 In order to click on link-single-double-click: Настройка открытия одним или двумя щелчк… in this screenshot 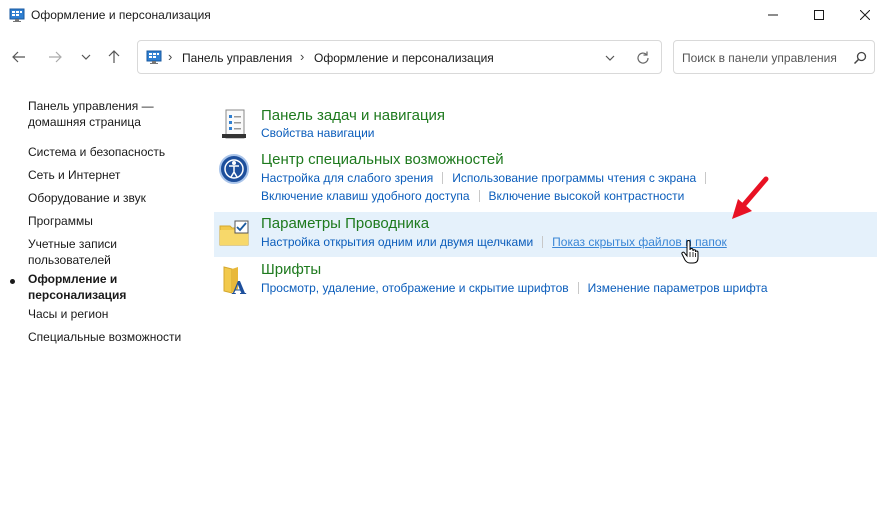, I will do `click(397, 242)`.